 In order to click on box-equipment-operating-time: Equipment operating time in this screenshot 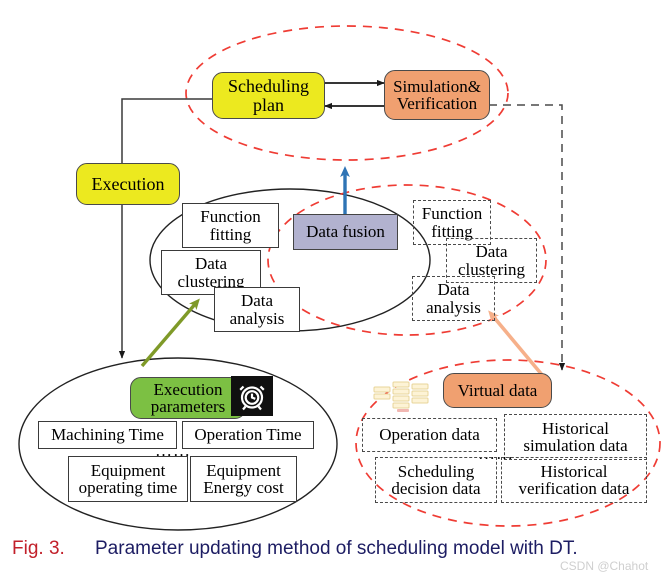, I will do `click(128, 479)`.